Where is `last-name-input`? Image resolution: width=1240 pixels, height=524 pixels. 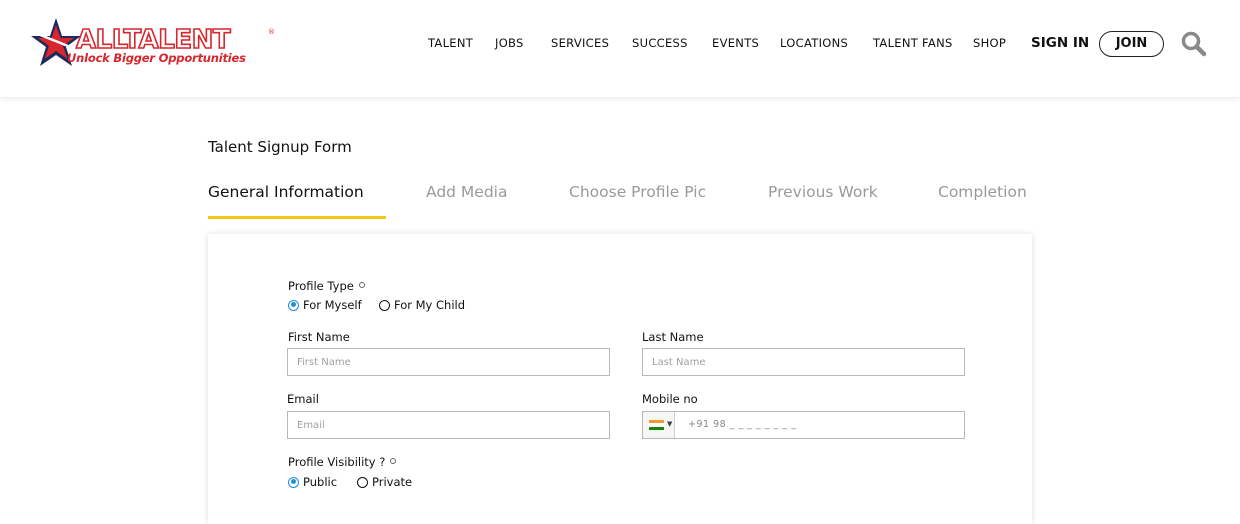
last-name-input is located at coordinates (803, 362).